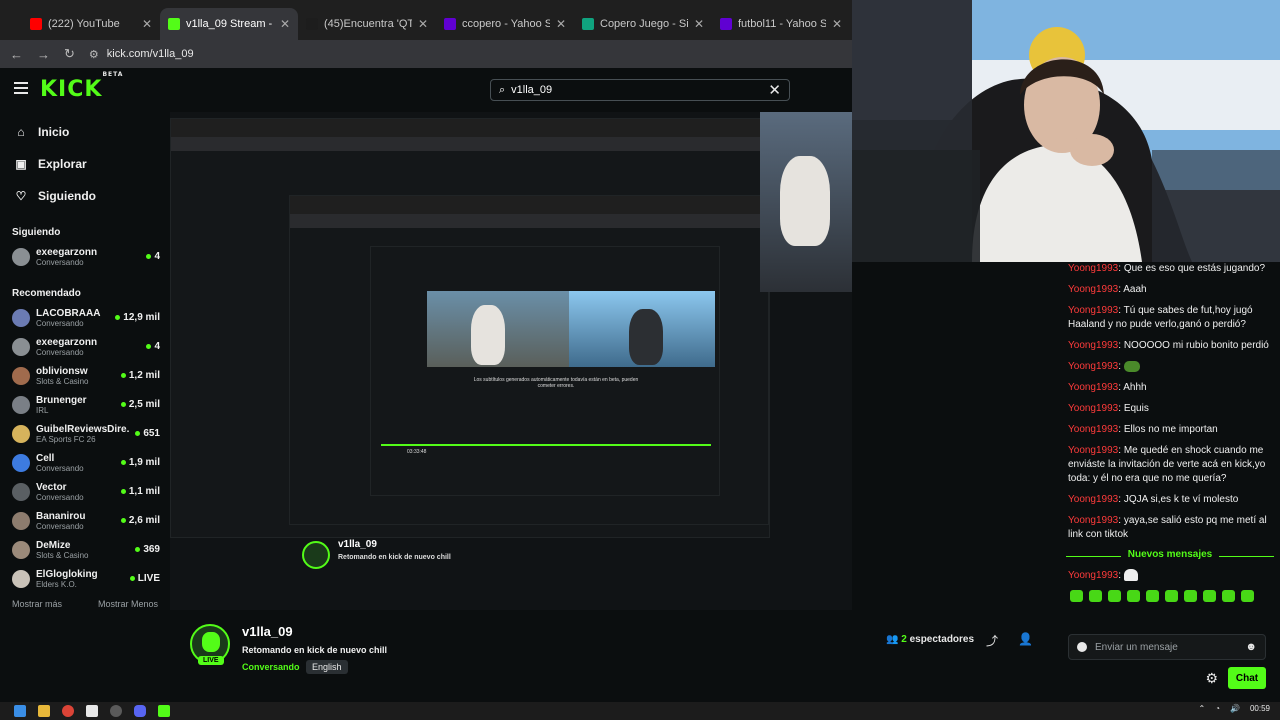  What do you see at coordinates (930, 639) in the screenshot?
I see `viewer-count: 👥 2 espectadores` at bounding box center [930, 639].